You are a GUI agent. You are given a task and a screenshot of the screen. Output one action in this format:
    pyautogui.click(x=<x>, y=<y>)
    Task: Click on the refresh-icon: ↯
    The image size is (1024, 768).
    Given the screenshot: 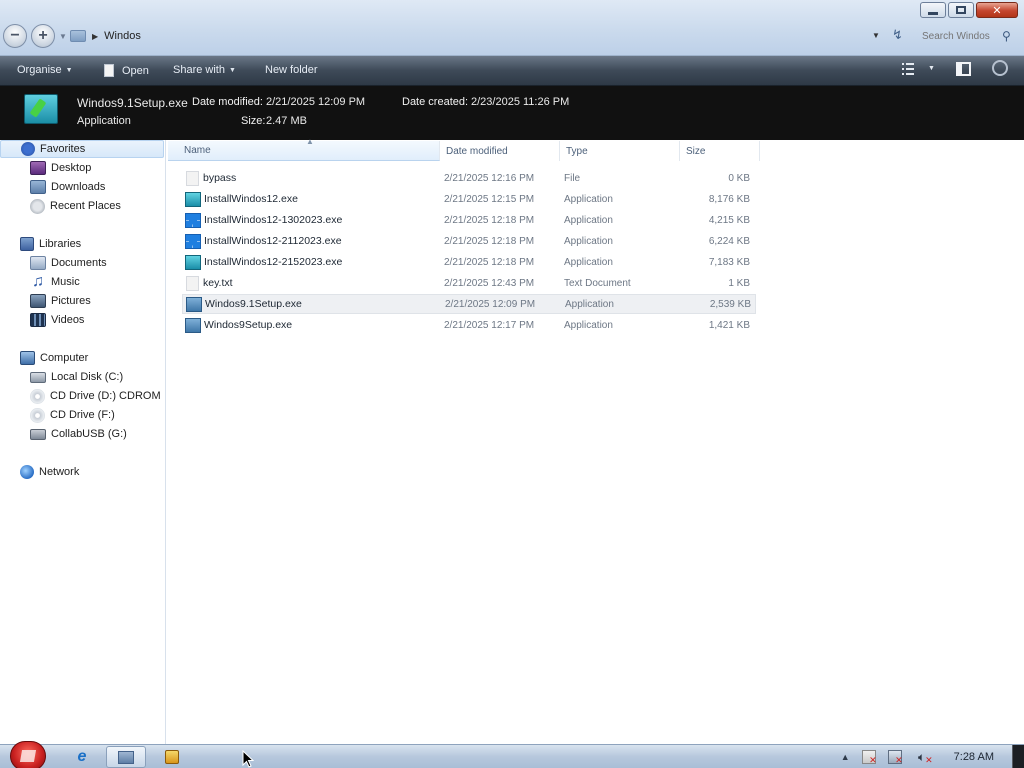 What is the action you would take?
    pyautogui.click(x=897, y=35)
    